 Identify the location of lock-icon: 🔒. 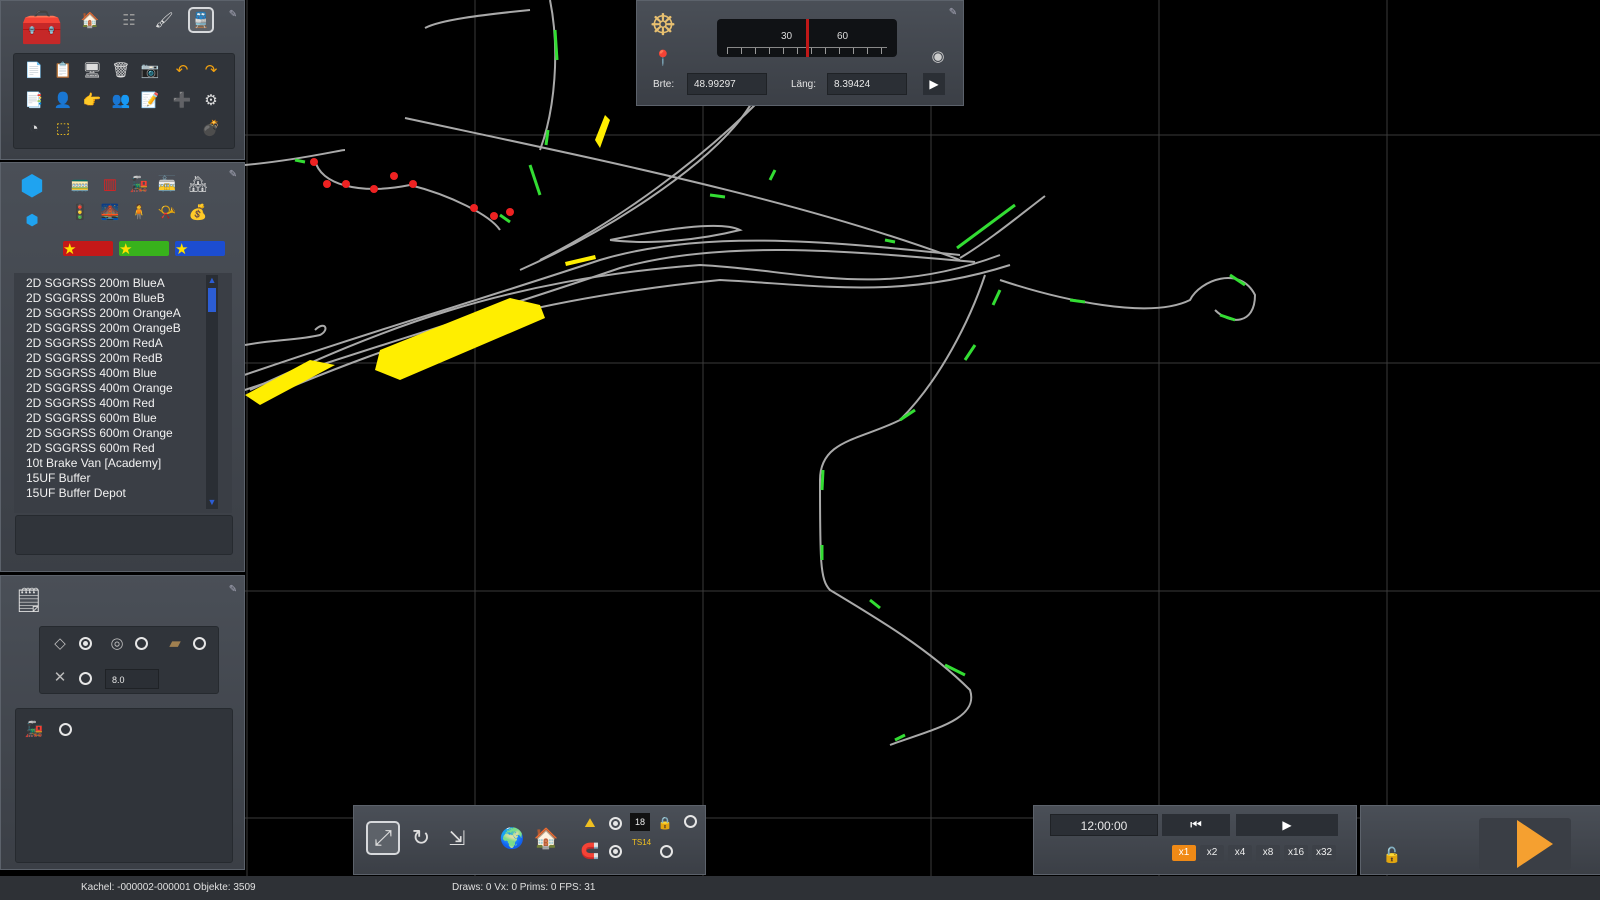
(665, 823).